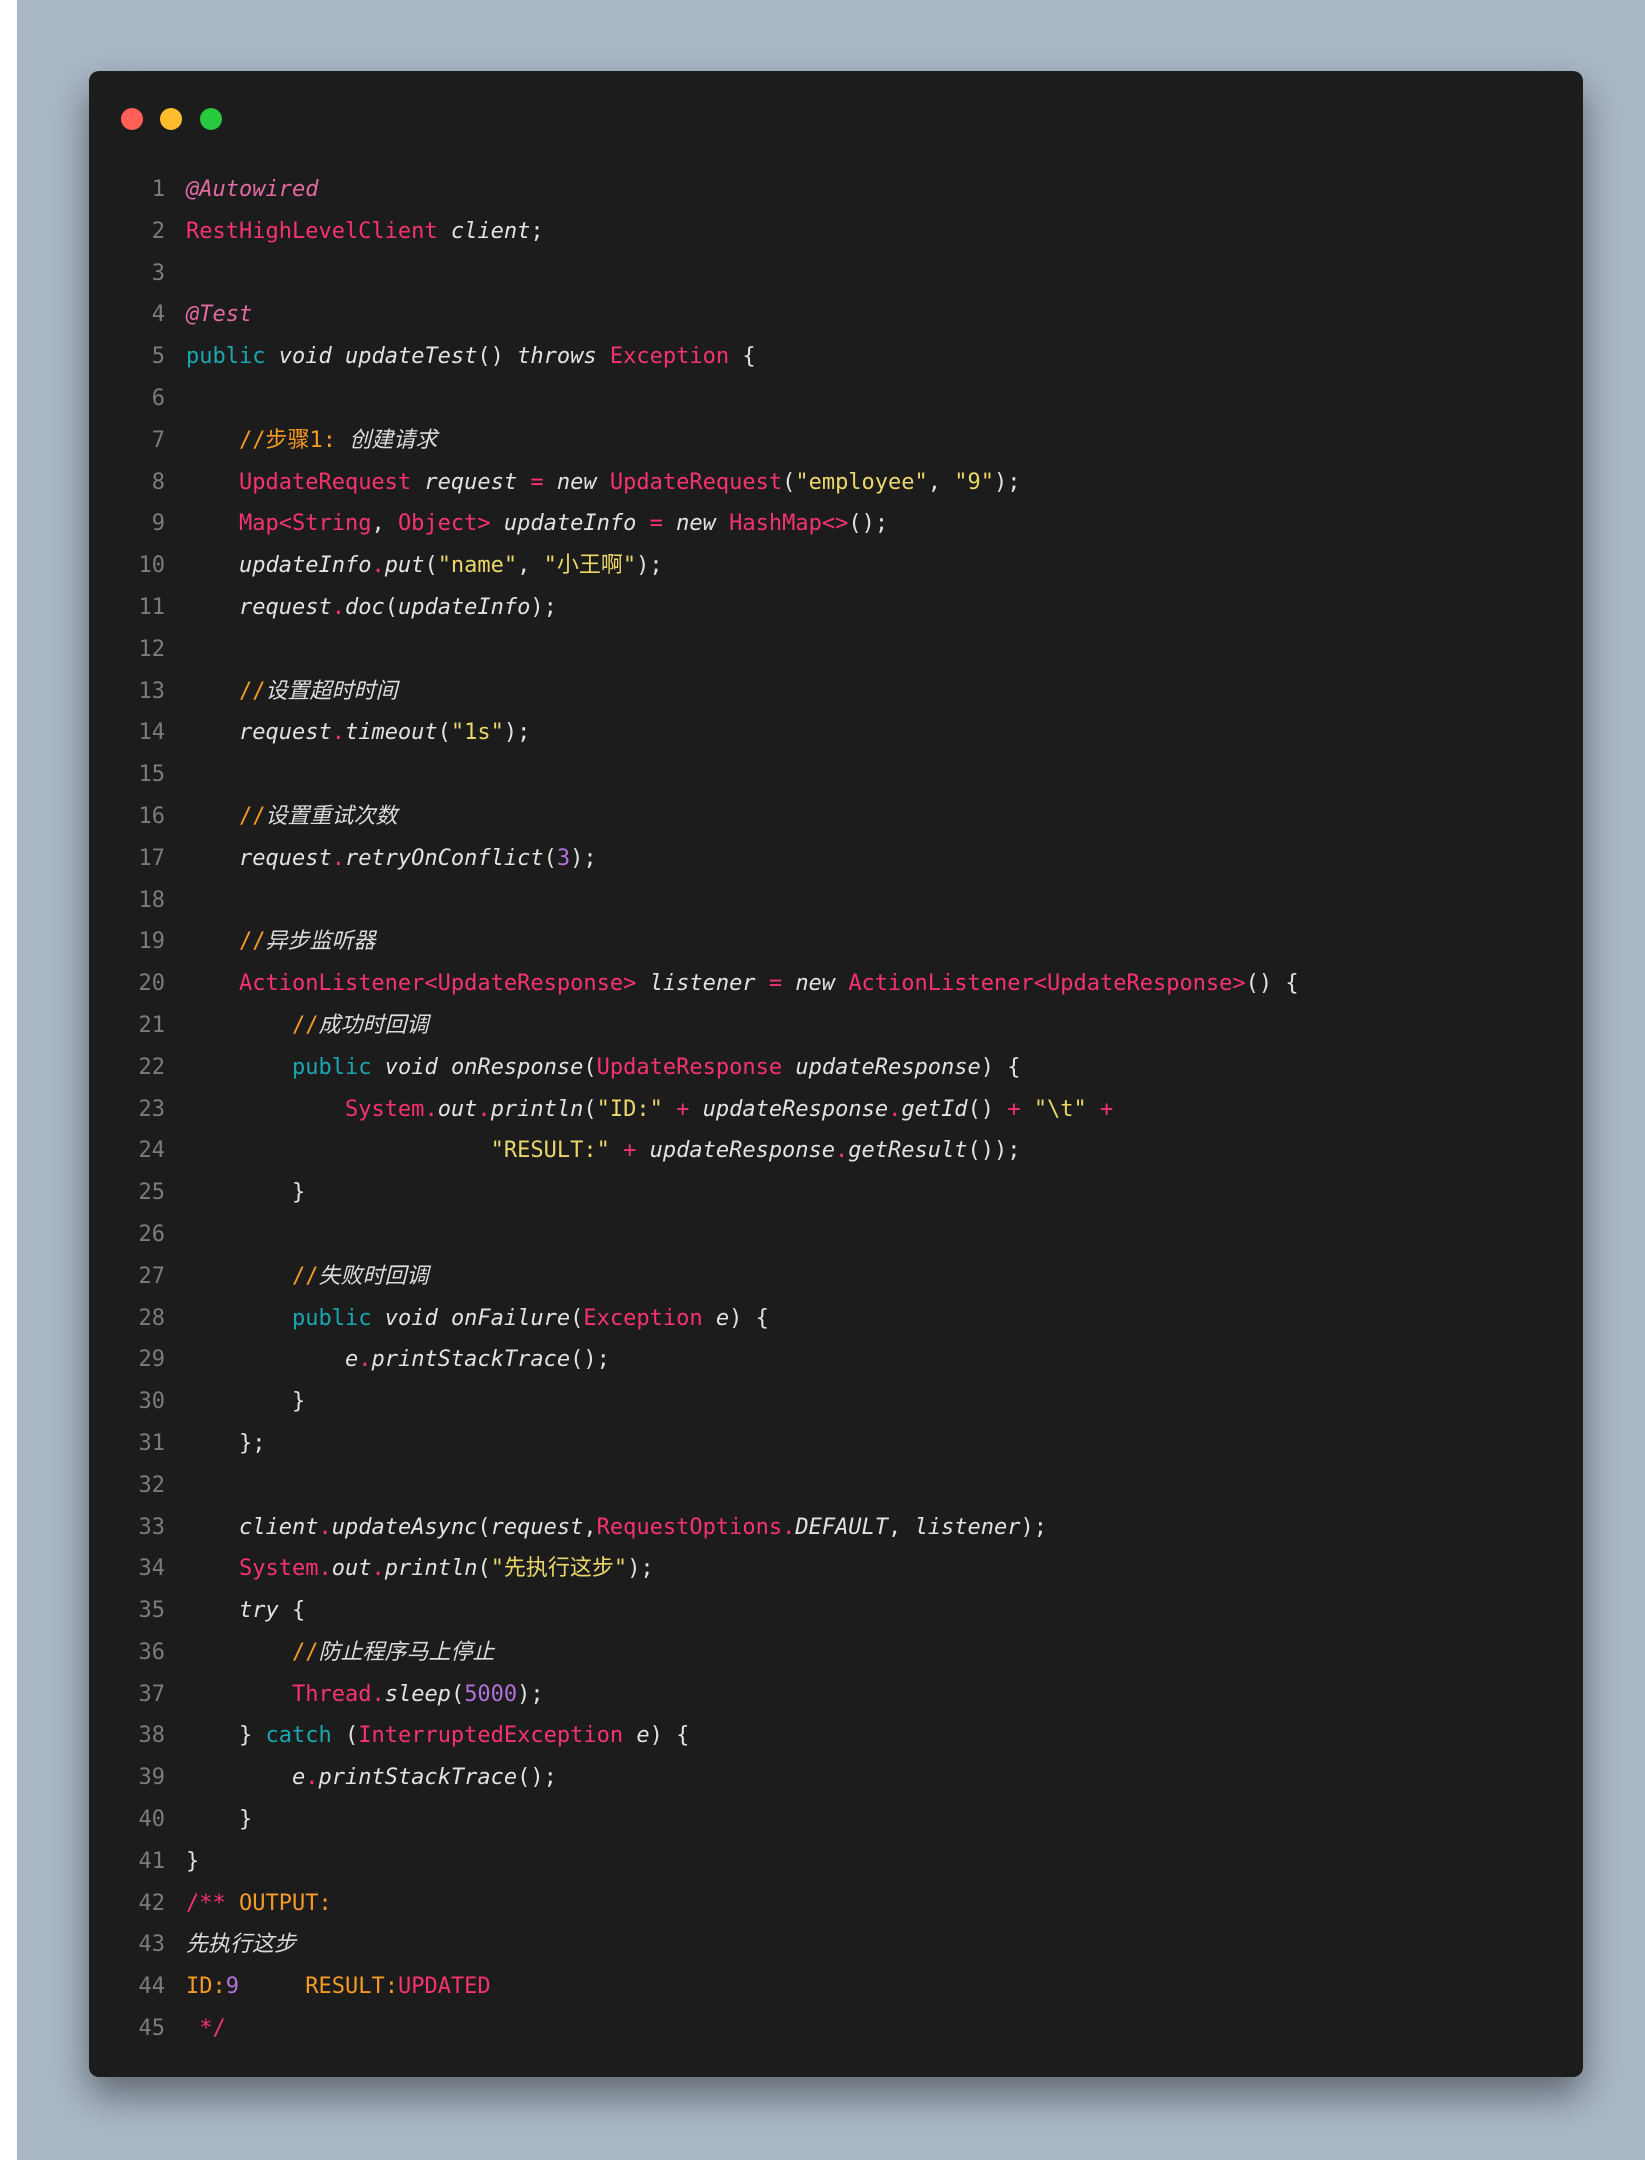 This screenshot has height=2160, width=1645. What do you see at coordinates (868, 524) in the screenshot?
I see `code-token: ();` at bounding box center [868, 524].